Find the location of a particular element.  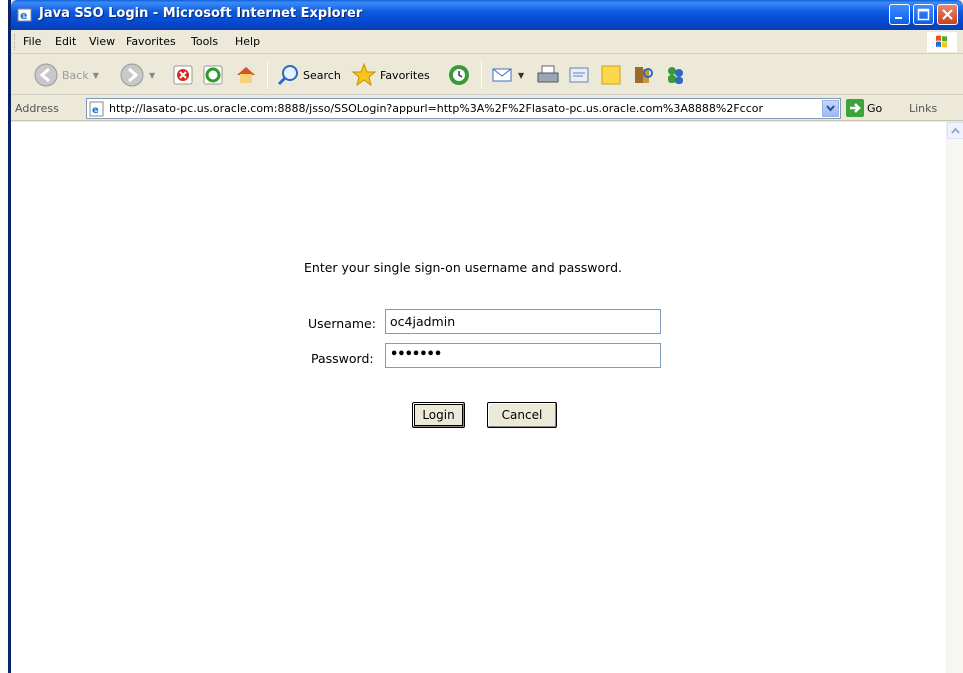

back-label: Back is located at coordinates (75, 75).